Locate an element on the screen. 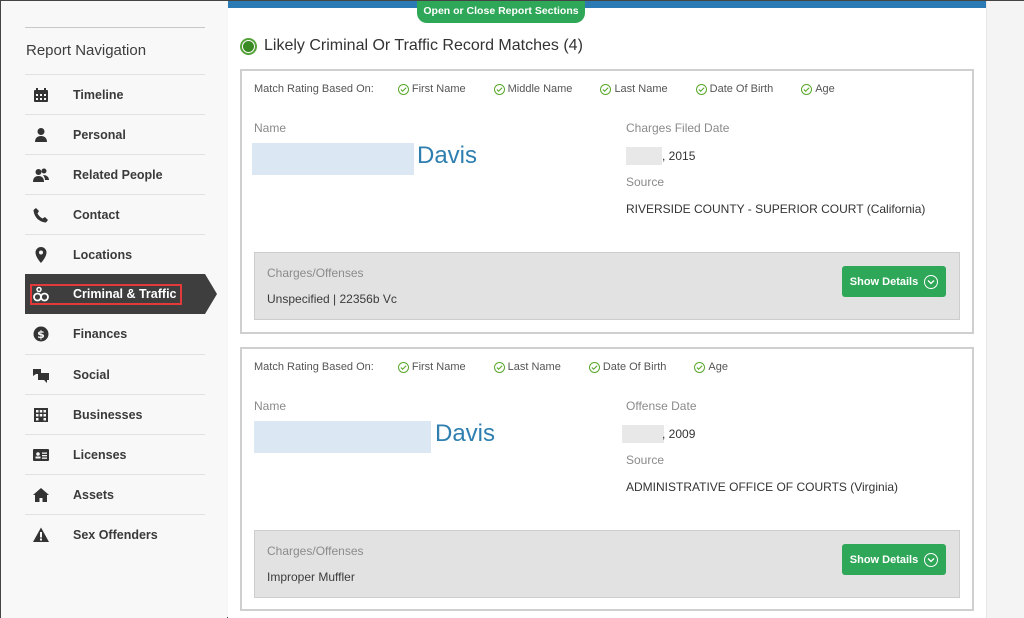 The height and width of the screenshot is (618, 1024). sidebar-item-label: Timeline is located at coordinates (98, 94).